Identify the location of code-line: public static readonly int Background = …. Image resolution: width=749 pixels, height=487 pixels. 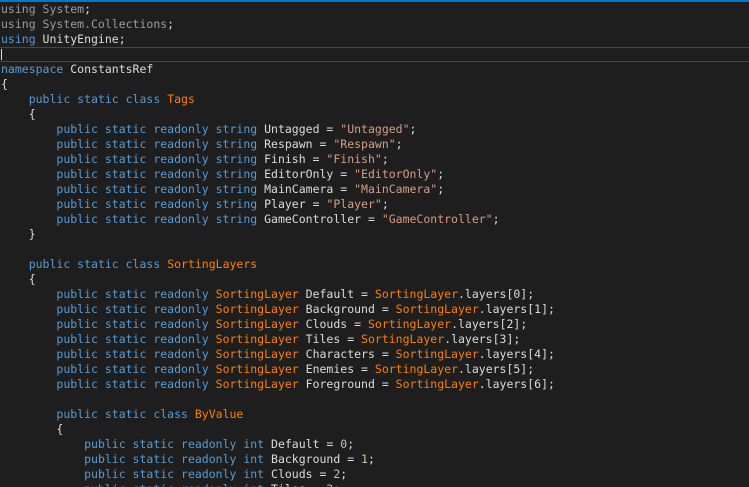
(374, 459).